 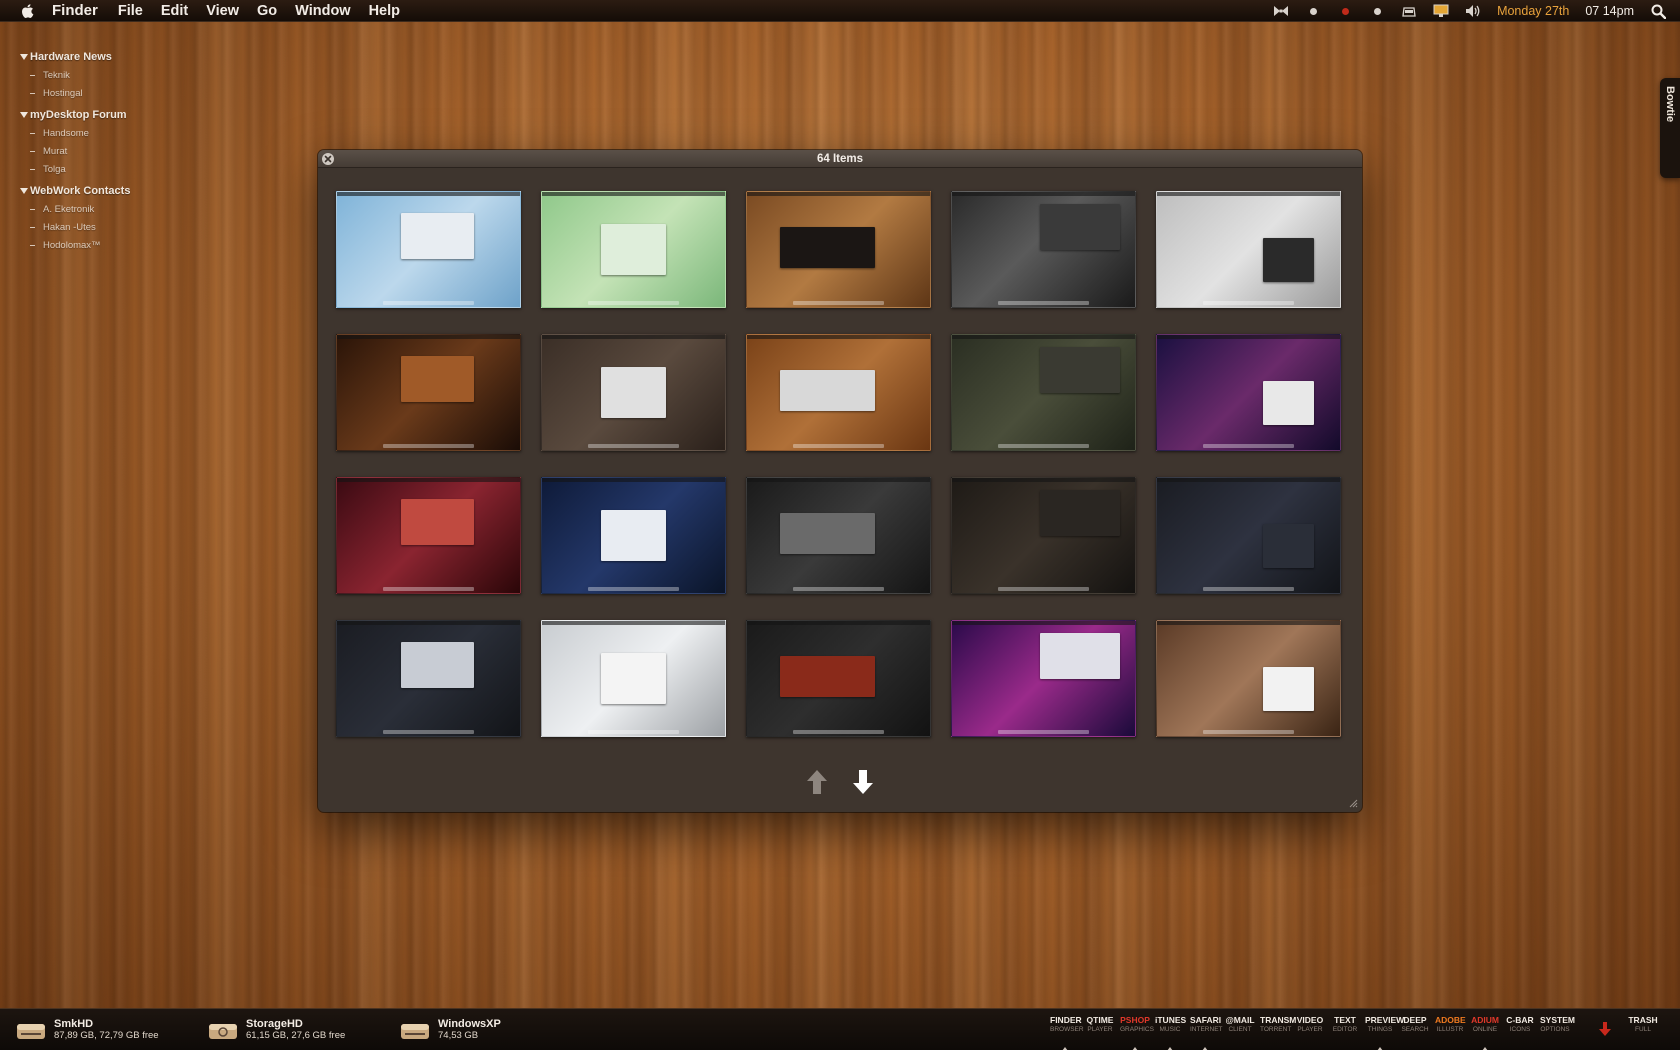 I want to click on group-mydesktop-forum: myDesktop Forum Handsome Murat Tolga, so click(x=110, y=143).